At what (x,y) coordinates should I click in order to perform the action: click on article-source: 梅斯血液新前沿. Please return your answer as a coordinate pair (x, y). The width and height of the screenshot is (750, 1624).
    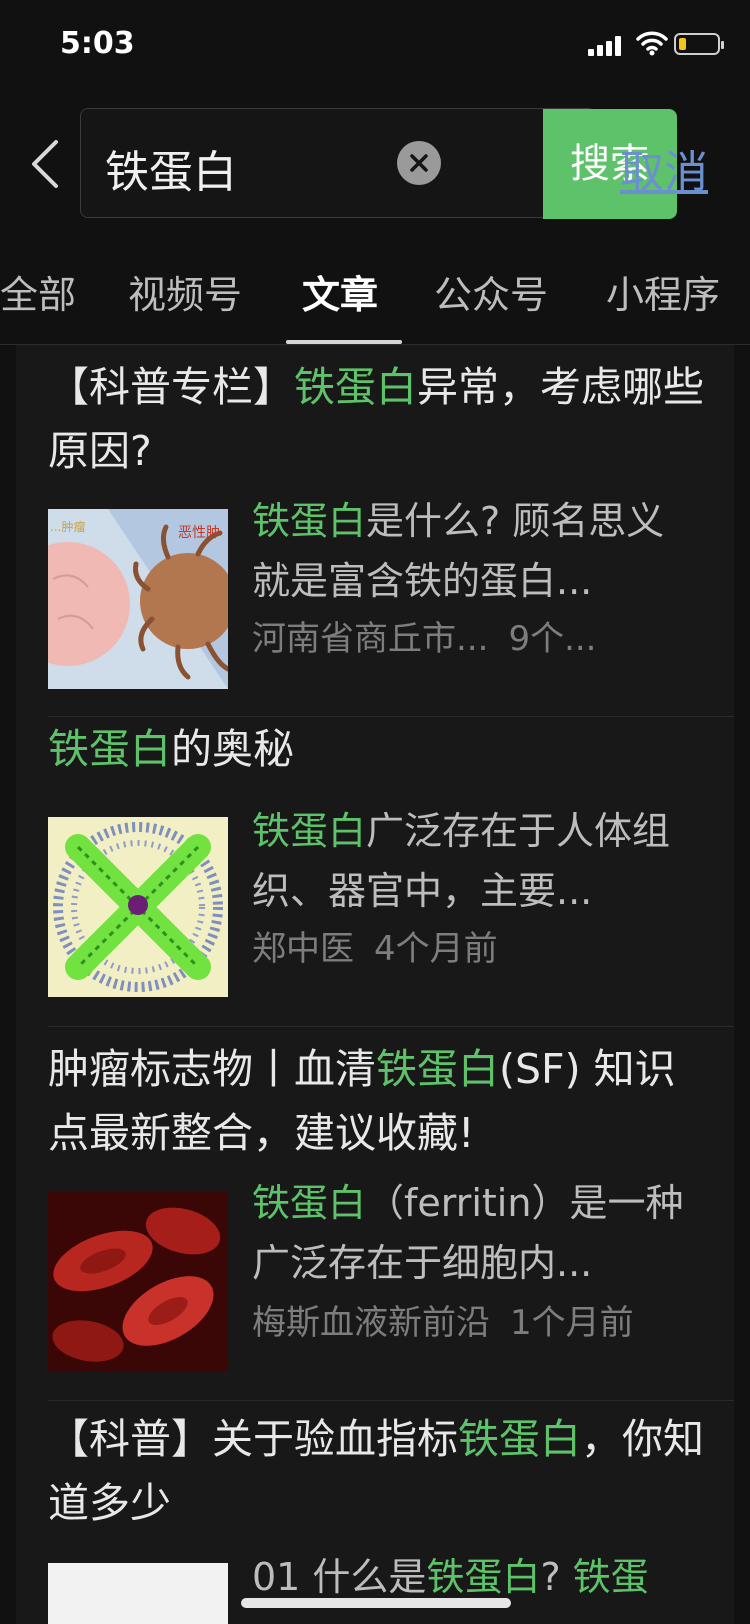
    Looking at the image, I should click on (371, 1323).